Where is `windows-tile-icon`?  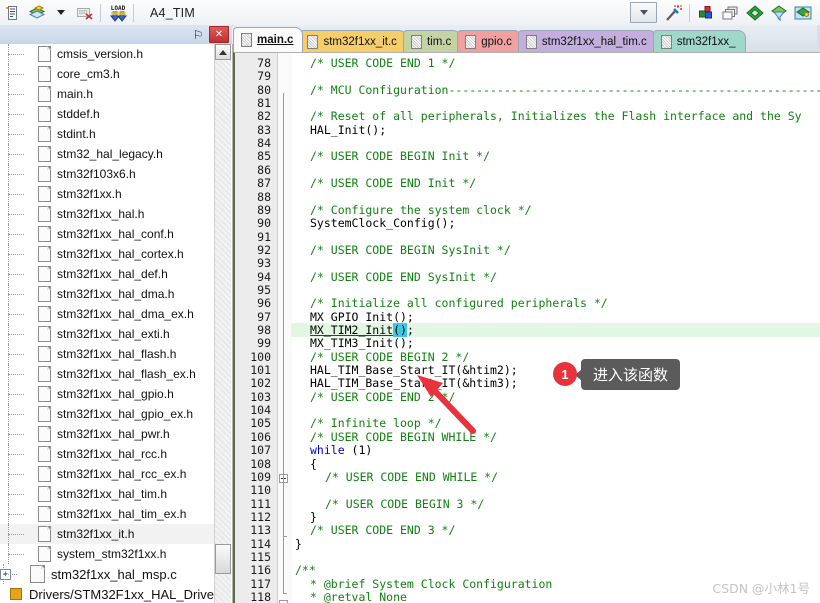
windows-tile-icon is located at coordinates (731, 13).